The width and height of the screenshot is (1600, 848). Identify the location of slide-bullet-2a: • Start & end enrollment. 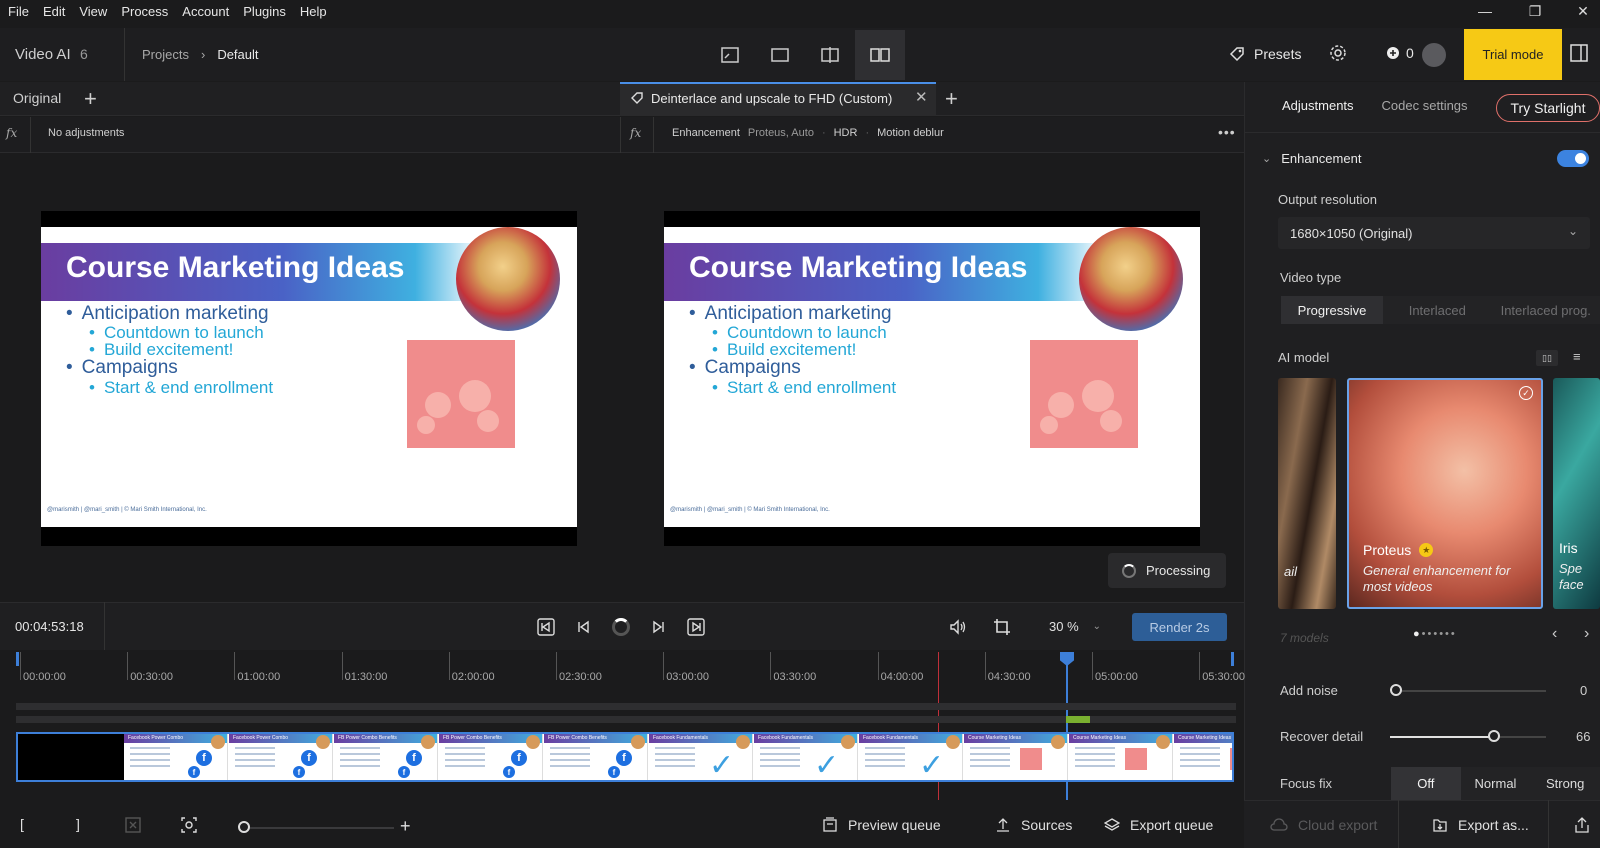
(181, 387).